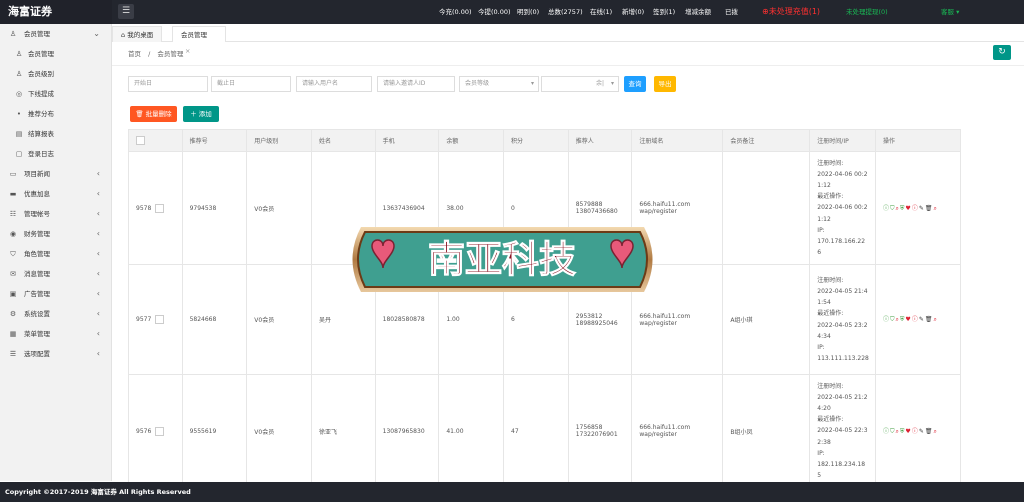 This screenshot has height=502, width=1024. What do you see at coordinates (55, 194) in the screenshot?
I see `sidebar-item-8: ▬ 优惠加息 ‹` at bounding box center [55, 194].